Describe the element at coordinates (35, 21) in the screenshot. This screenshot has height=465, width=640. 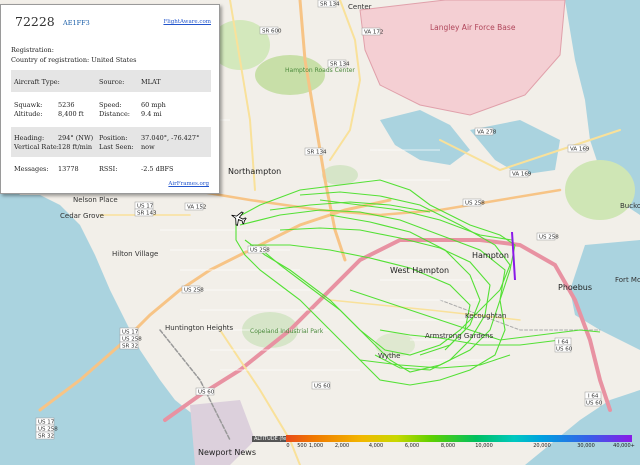
I see `aircraft-hex: 72228` at that location.